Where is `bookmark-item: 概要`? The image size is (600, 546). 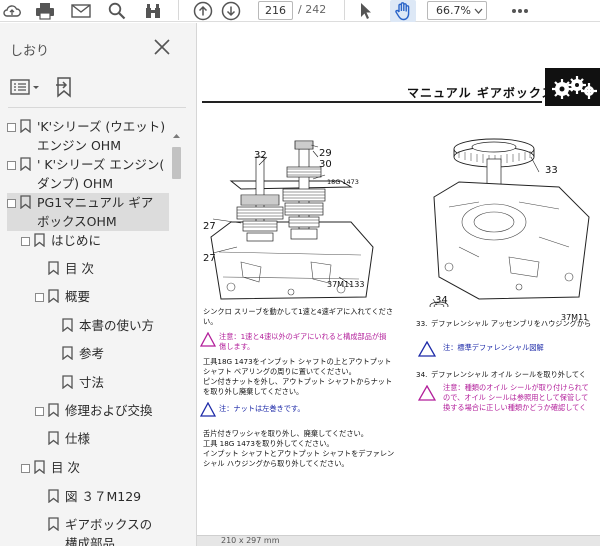 bookmark-item: 概要 is located at coordinates (62, 296).